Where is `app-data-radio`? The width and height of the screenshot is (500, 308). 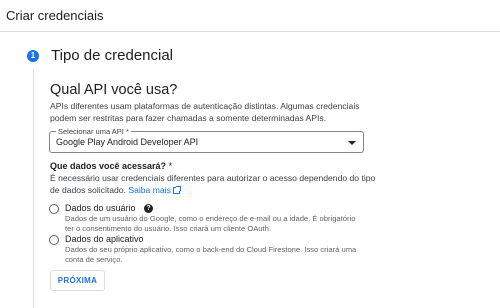 app-data-radio is located at coordinates (54, 240).